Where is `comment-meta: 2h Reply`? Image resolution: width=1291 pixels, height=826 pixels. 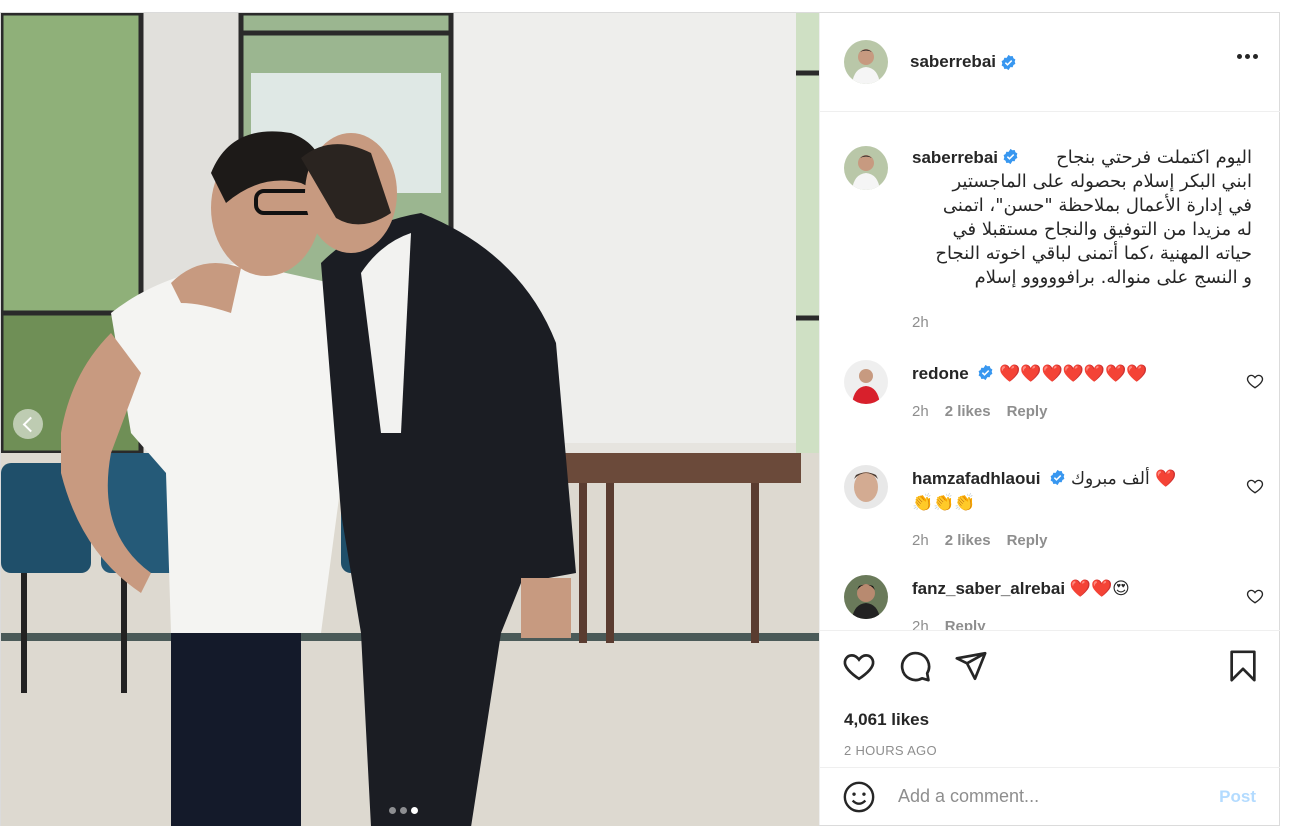 comment-meta: 2h Reply is located at coordinates (949, 624).